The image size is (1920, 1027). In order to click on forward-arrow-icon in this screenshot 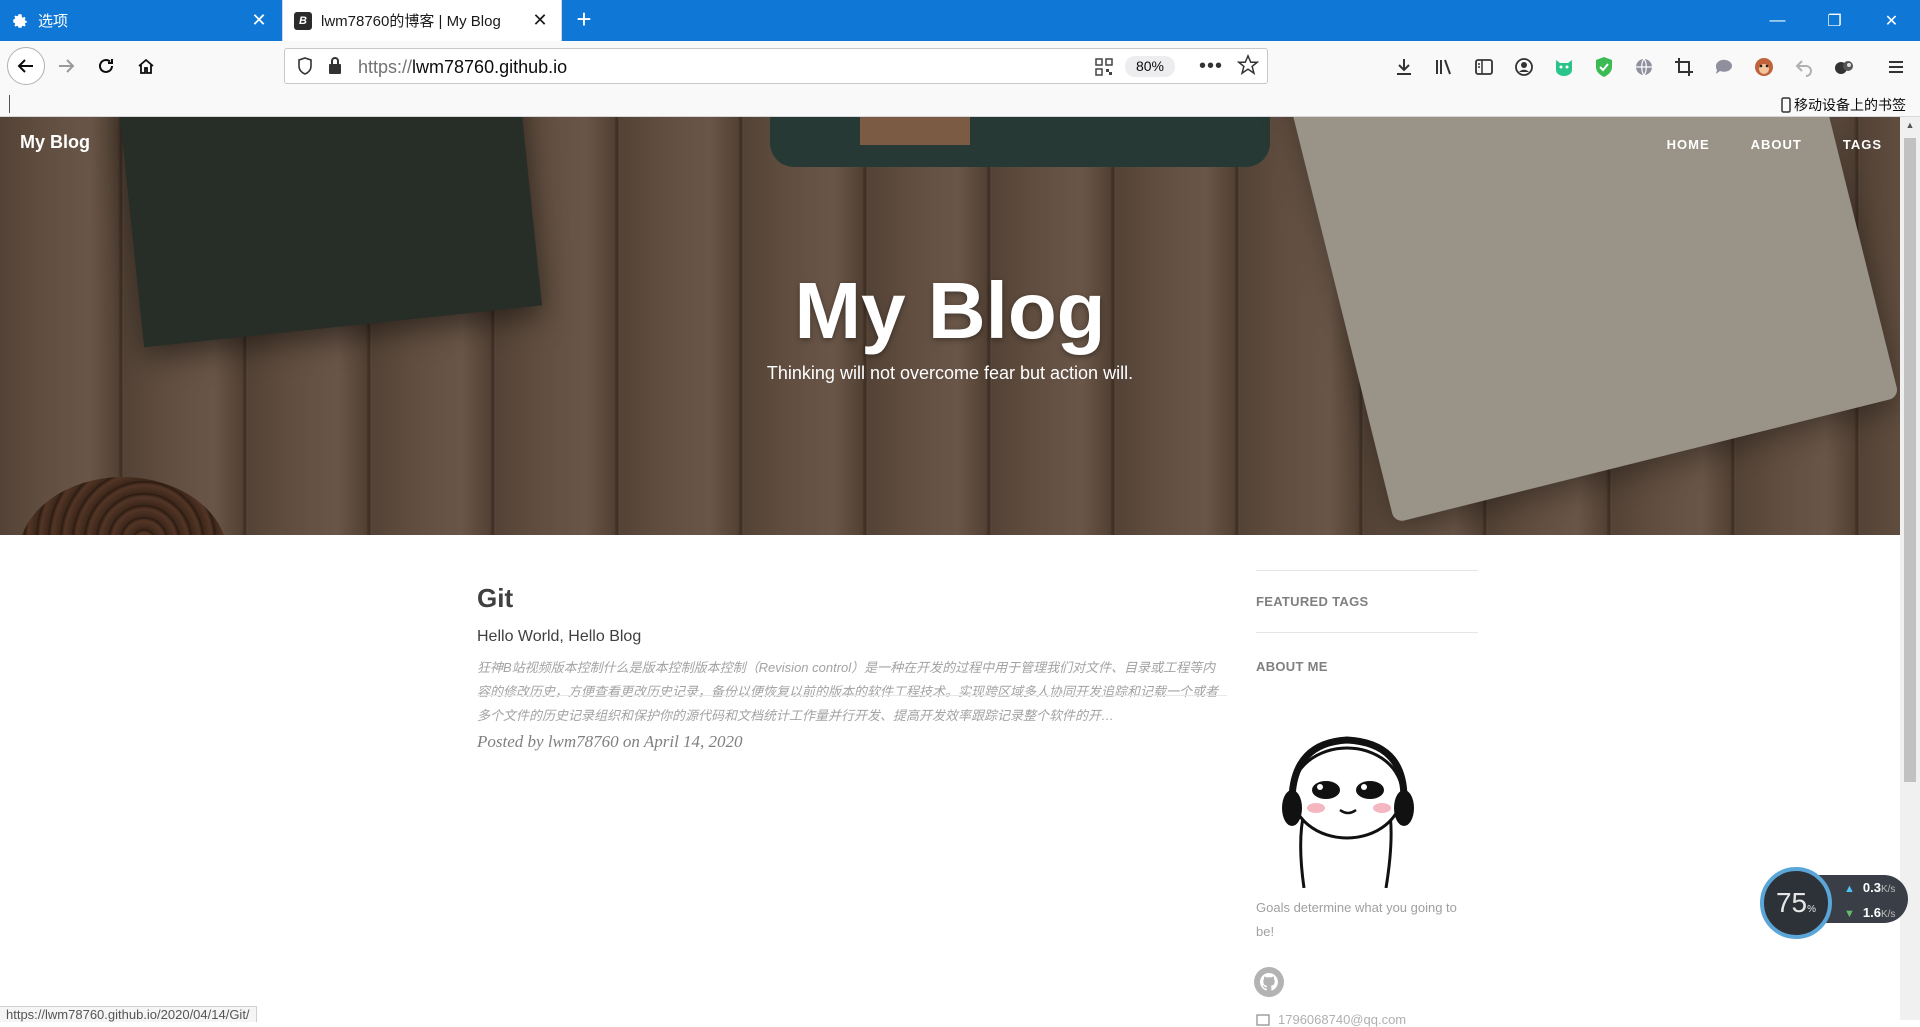, I will do `click(67, 66)`.